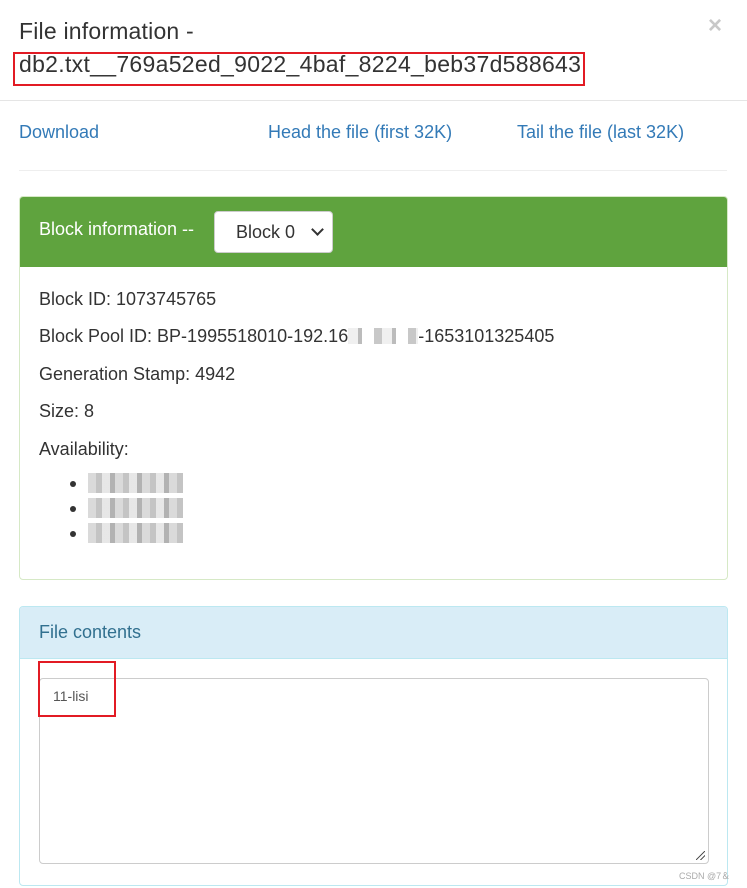 This screenshot has width=747, height=888. Describe the element at coordinates (137, 374) in the screenshot. I see `generation-stamp: Generation Stamp: 4942` at that location.